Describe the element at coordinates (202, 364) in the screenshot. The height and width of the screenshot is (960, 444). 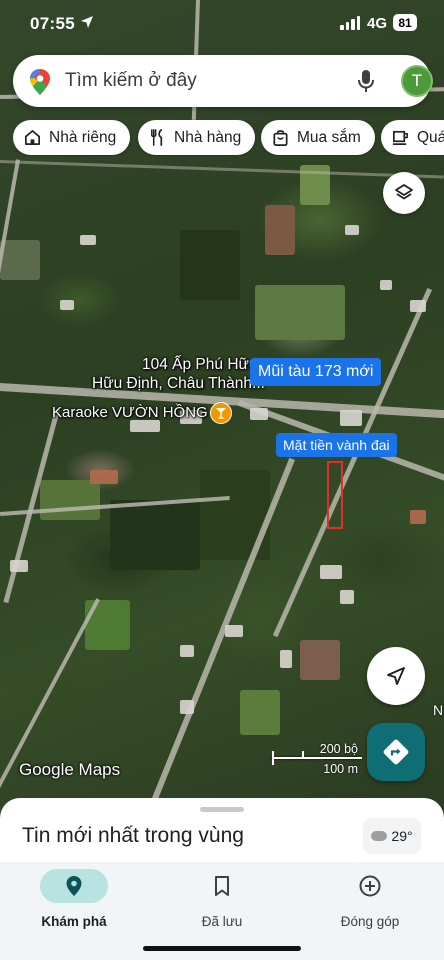
I see `address-label-line1: 104 Ấp Phú Hữu,` at that location.